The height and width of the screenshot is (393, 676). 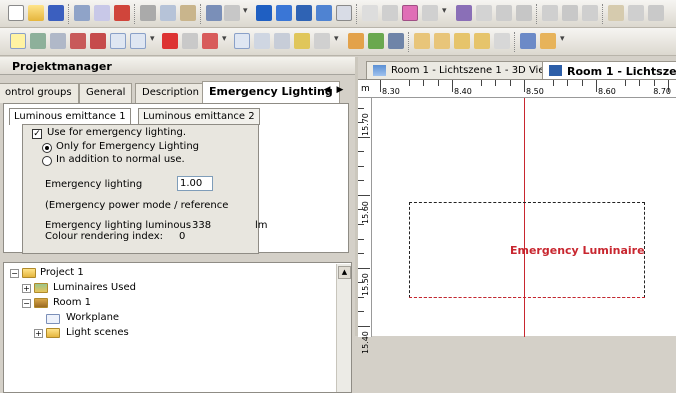 What do you see at coordinates (122, 13) in the screenshot?
I see `pdf-icon` at bounding box center [122, 13].